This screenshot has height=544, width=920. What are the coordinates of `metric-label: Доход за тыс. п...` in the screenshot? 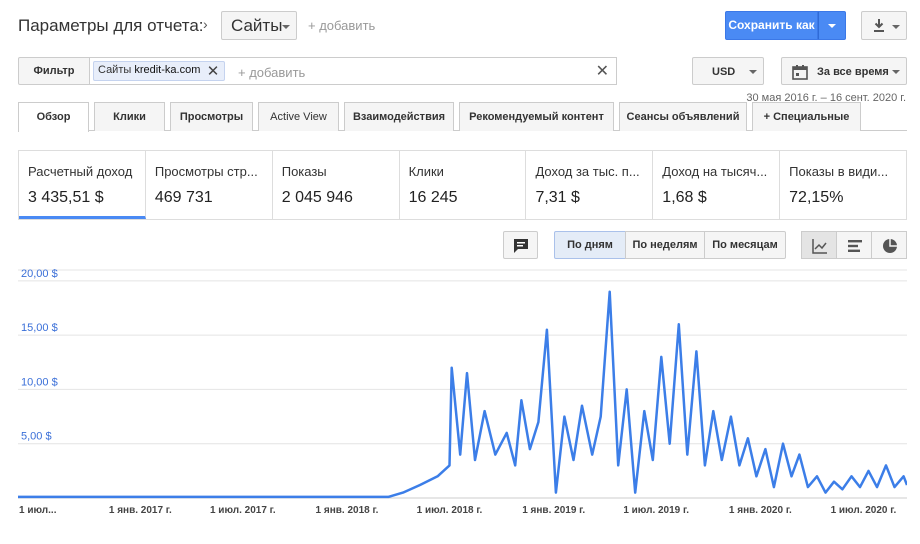 It's located at (587, 171).